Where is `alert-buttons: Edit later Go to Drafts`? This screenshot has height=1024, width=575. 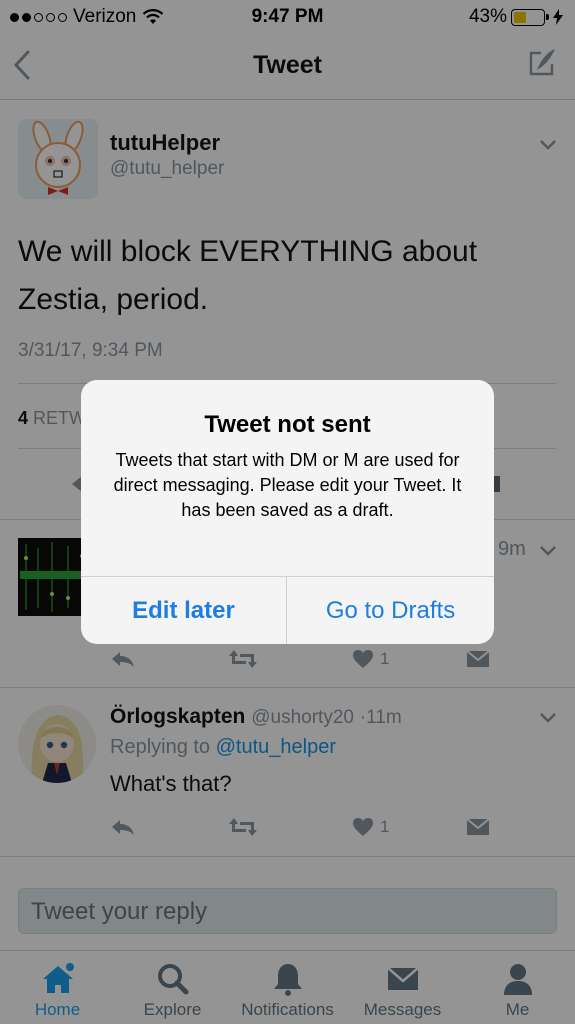 alert-buttons: Edit later Go to Drafts is located at coordinates (287, 610).